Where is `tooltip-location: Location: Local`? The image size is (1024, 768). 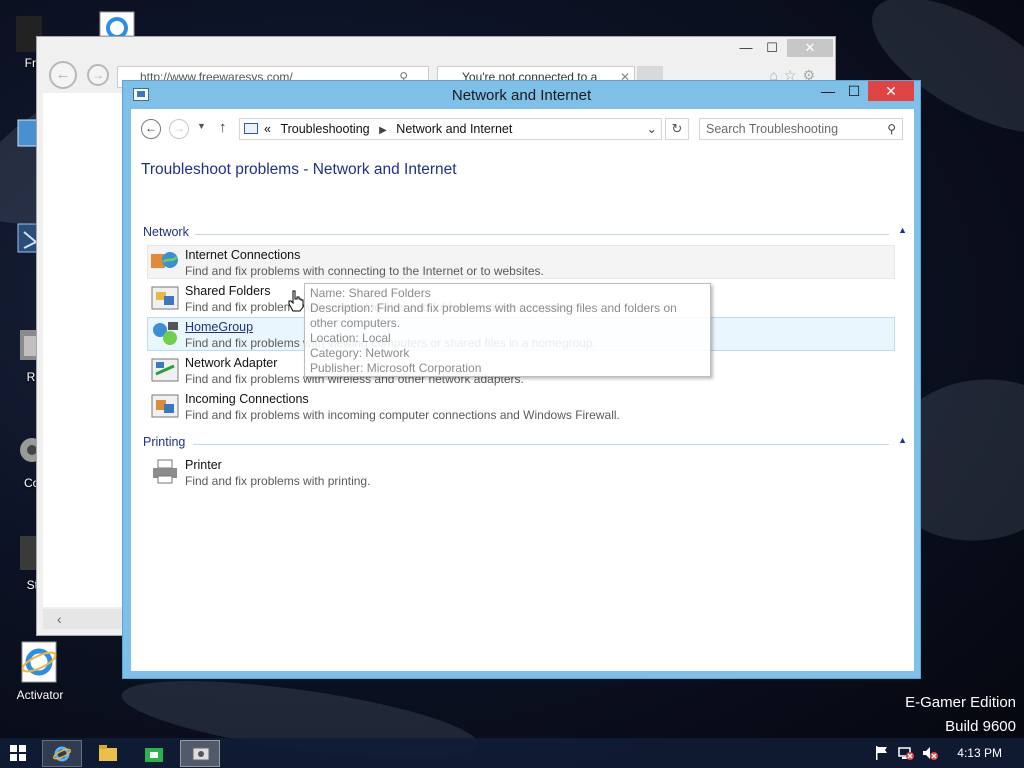 tooltip-location: Location: Local is located at coordinates (350, 338).